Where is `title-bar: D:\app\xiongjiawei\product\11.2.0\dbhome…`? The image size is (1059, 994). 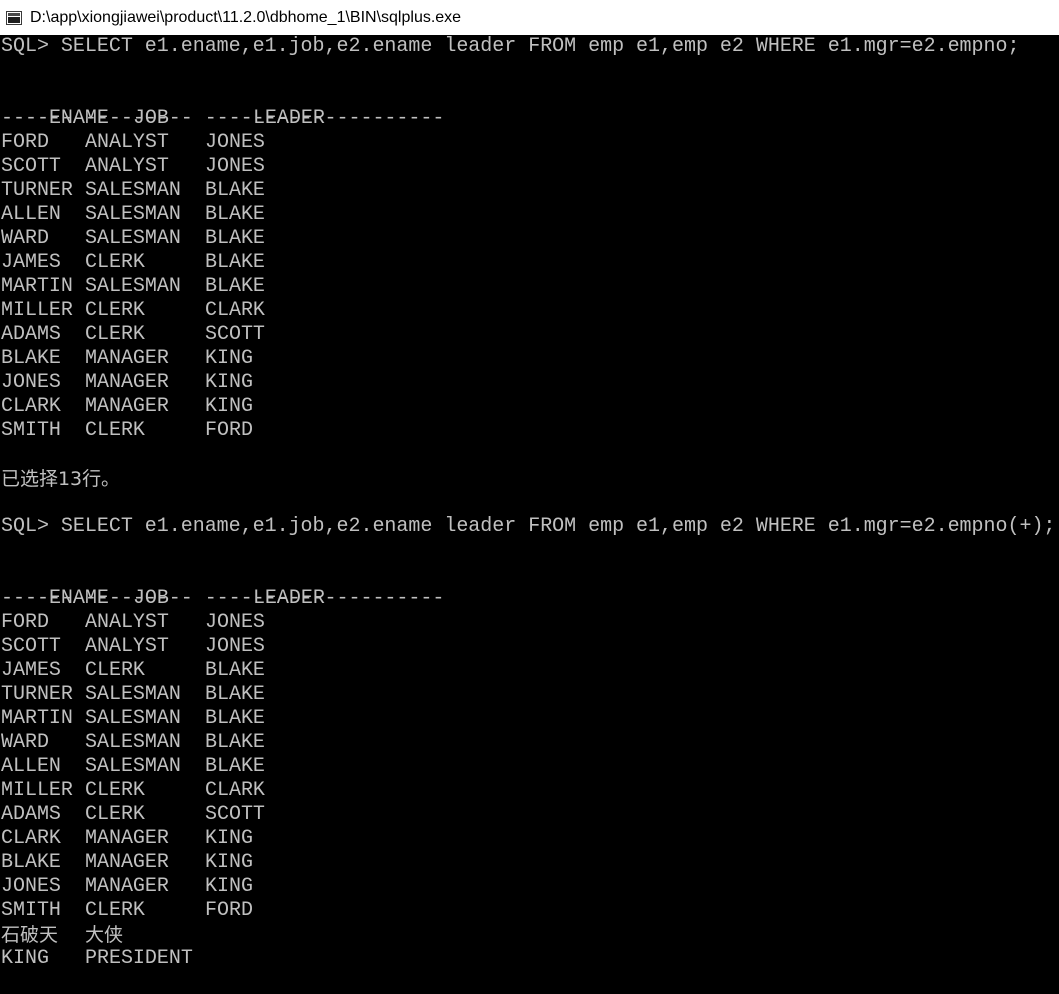
title-bar: D:\app\xiongjiawei\product\11.2.0\dbhome… is located at coordinates (529, 17).